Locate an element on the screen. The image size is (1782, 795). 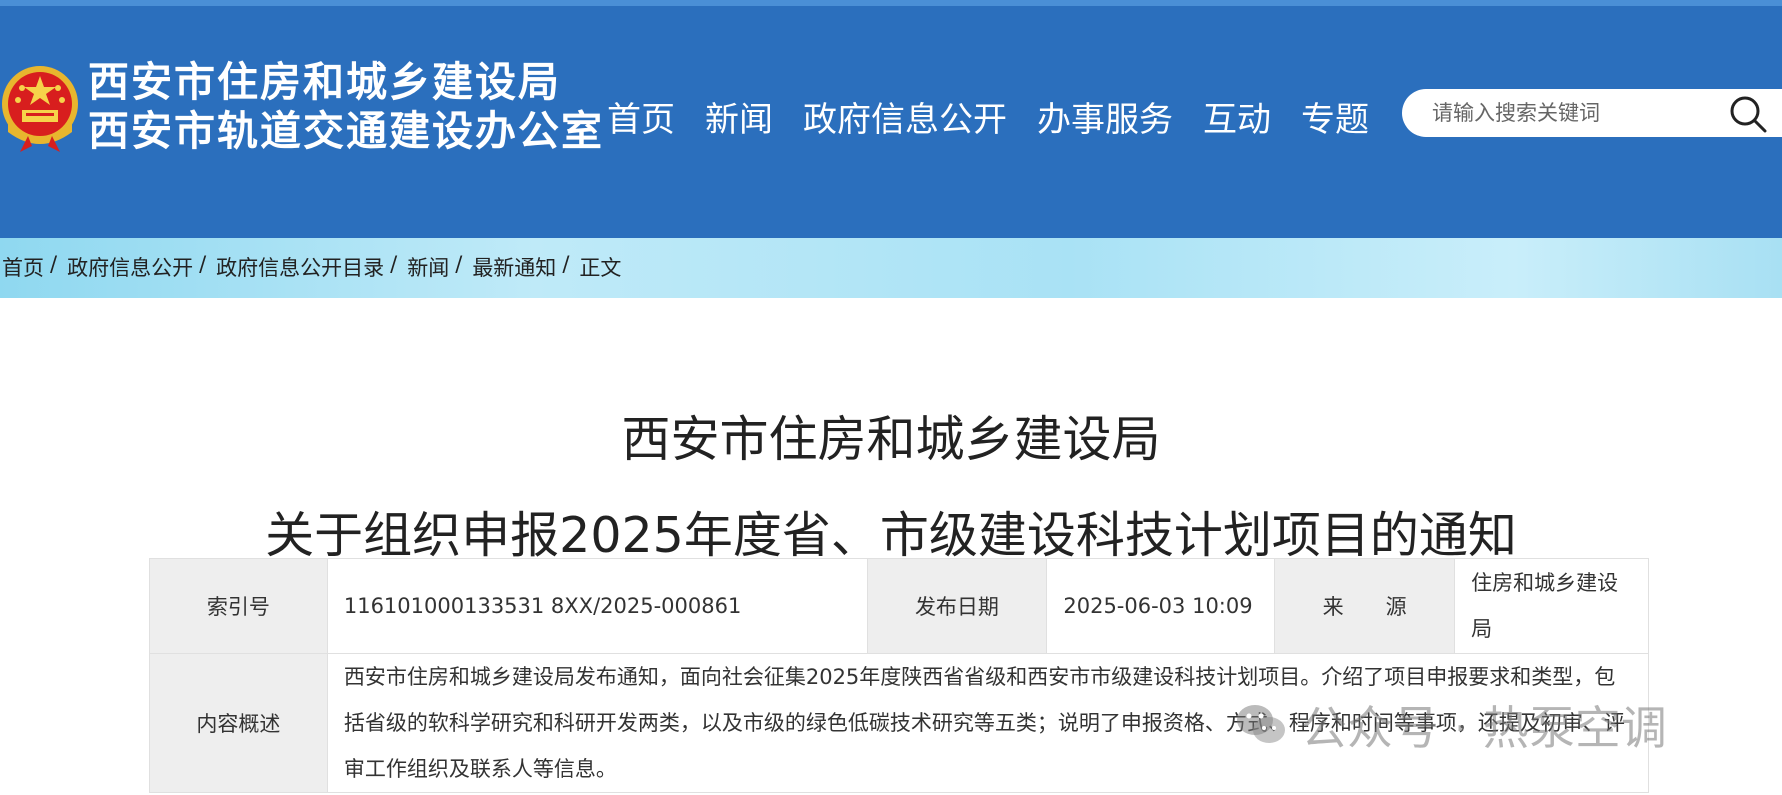
site-name: 西安市住房和城乡建设局 西安市轨道交通建设办公室 is located at coordinates (346, 107).